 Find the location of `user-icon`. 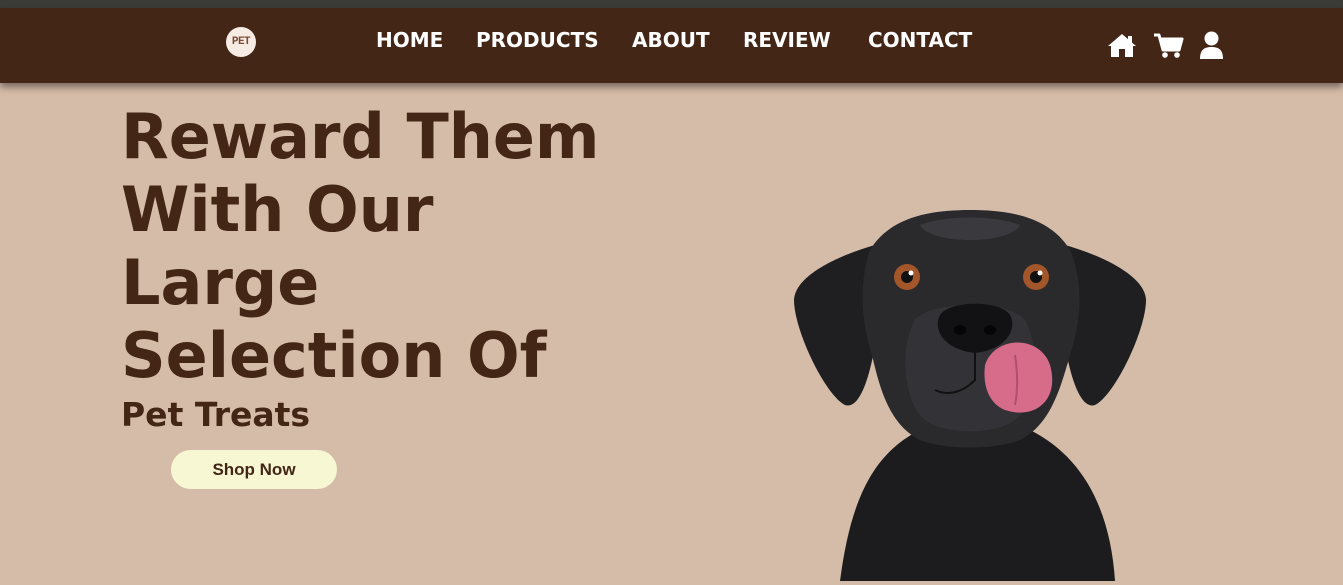

user-icon is located at coordinates (1211, 45).